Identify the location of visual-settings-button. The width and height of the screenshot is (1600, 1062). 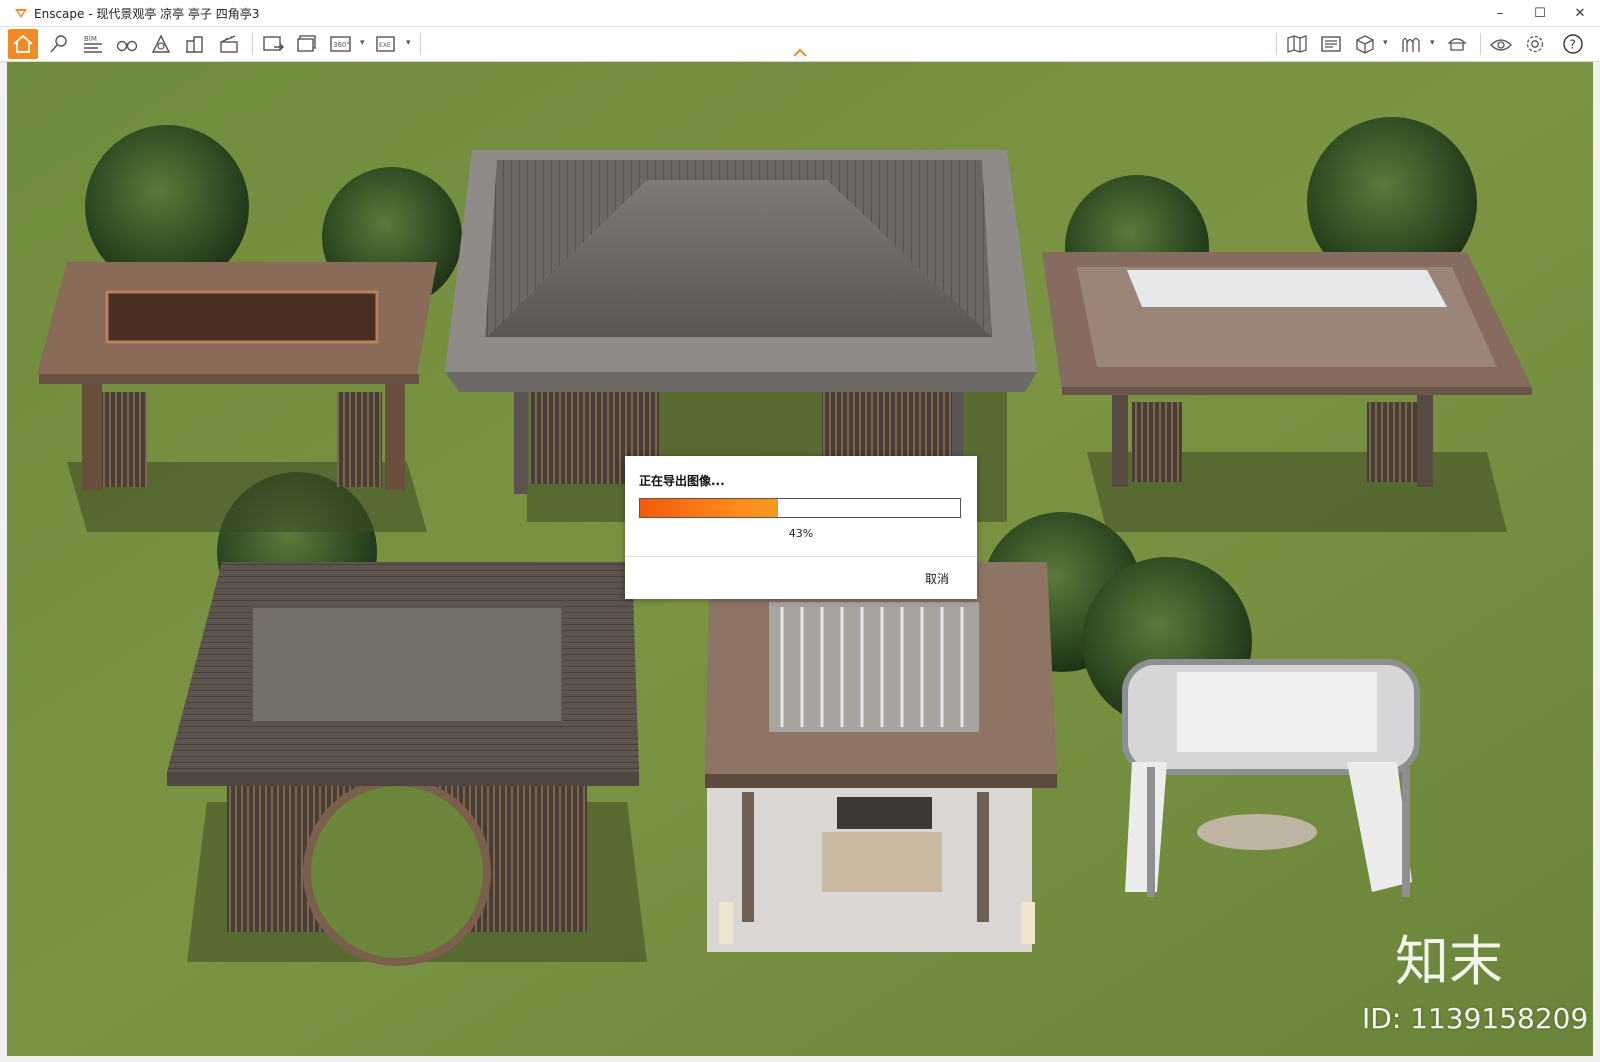
(1501, 44).